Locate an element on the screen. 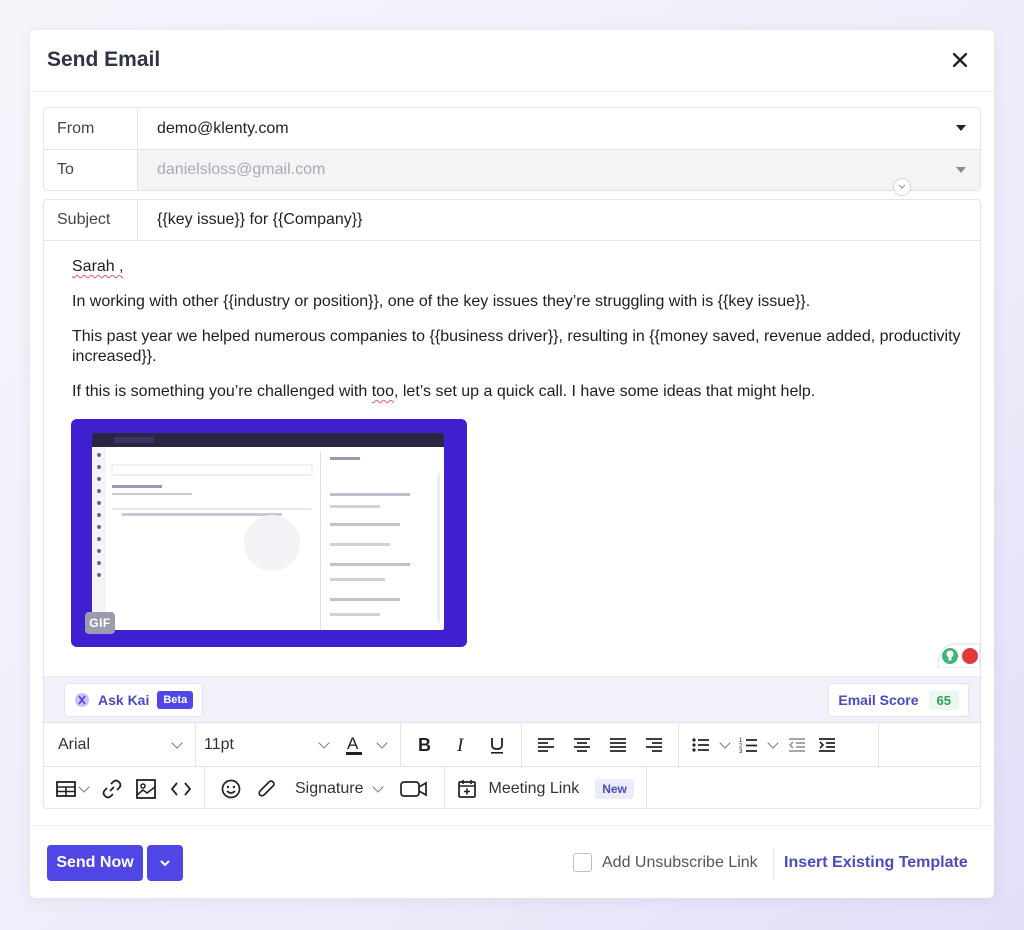 This screenshot has height=930, width=1024. align-right-icon is located at coordinates (654, 744).